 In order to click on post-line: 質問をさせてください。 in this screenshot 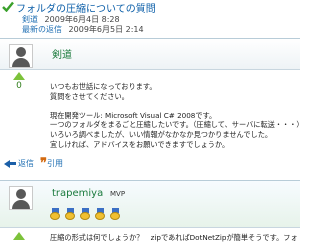, I will do `click(89, 96)`.